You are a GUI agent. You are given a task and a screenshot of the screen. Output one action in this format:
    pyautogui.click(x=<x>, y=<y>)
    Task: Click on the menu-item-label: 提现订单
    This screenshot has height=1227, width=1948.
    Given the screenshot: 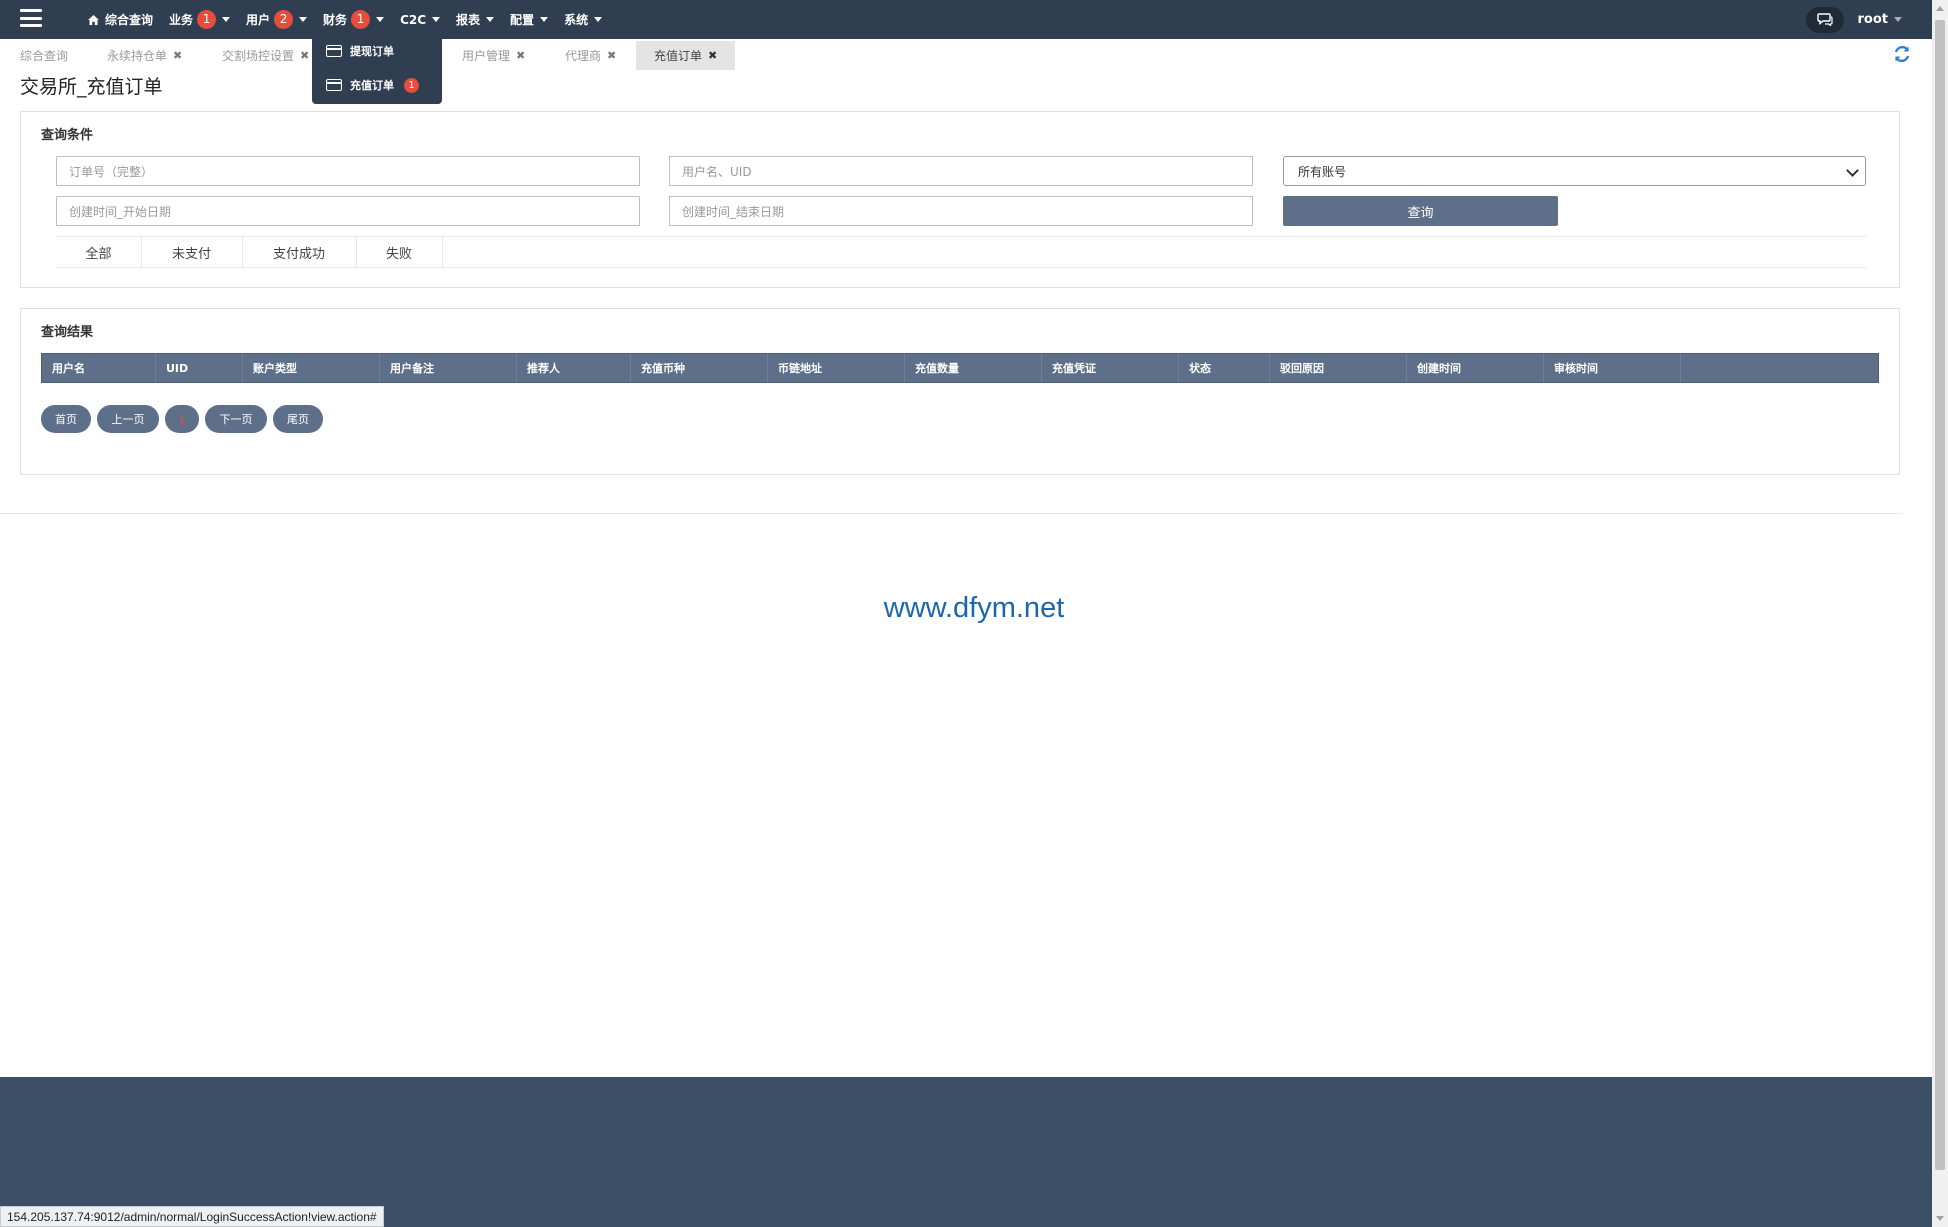 What is the action you would take?
    pyautogui.click(x=372, y=51)
    